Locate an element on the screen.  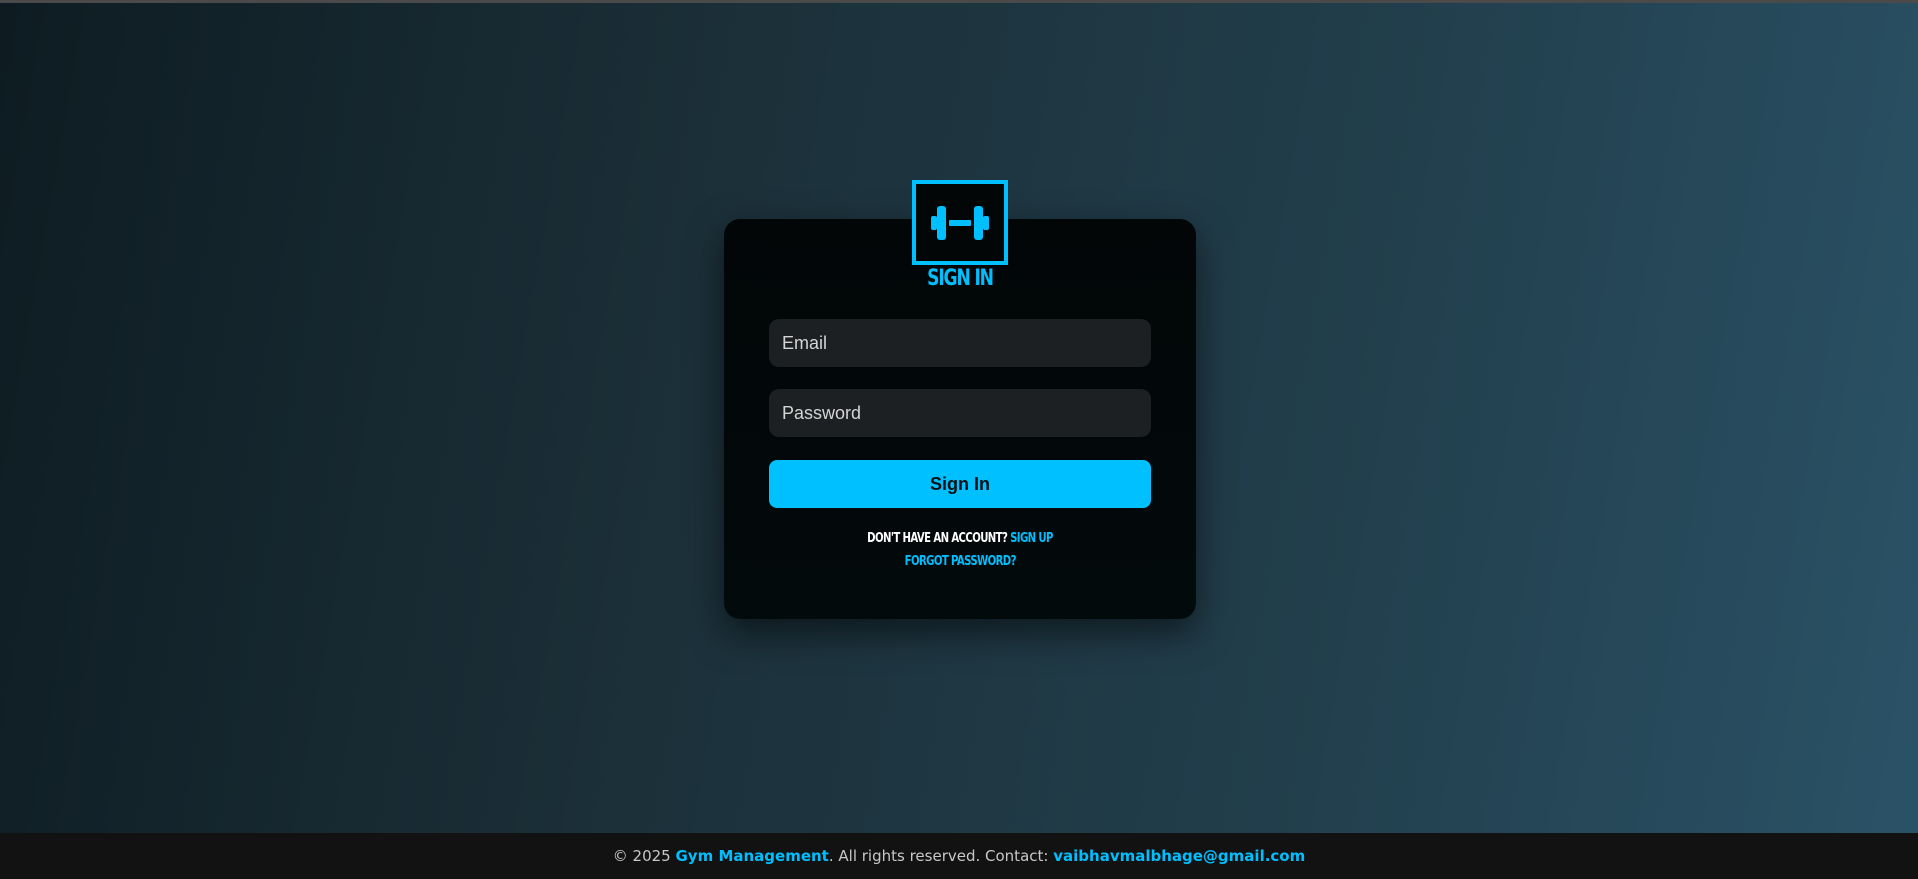
footer-contact-email: vaibhavmalbhage@gmail.com is located at coordinates (1179, 856).